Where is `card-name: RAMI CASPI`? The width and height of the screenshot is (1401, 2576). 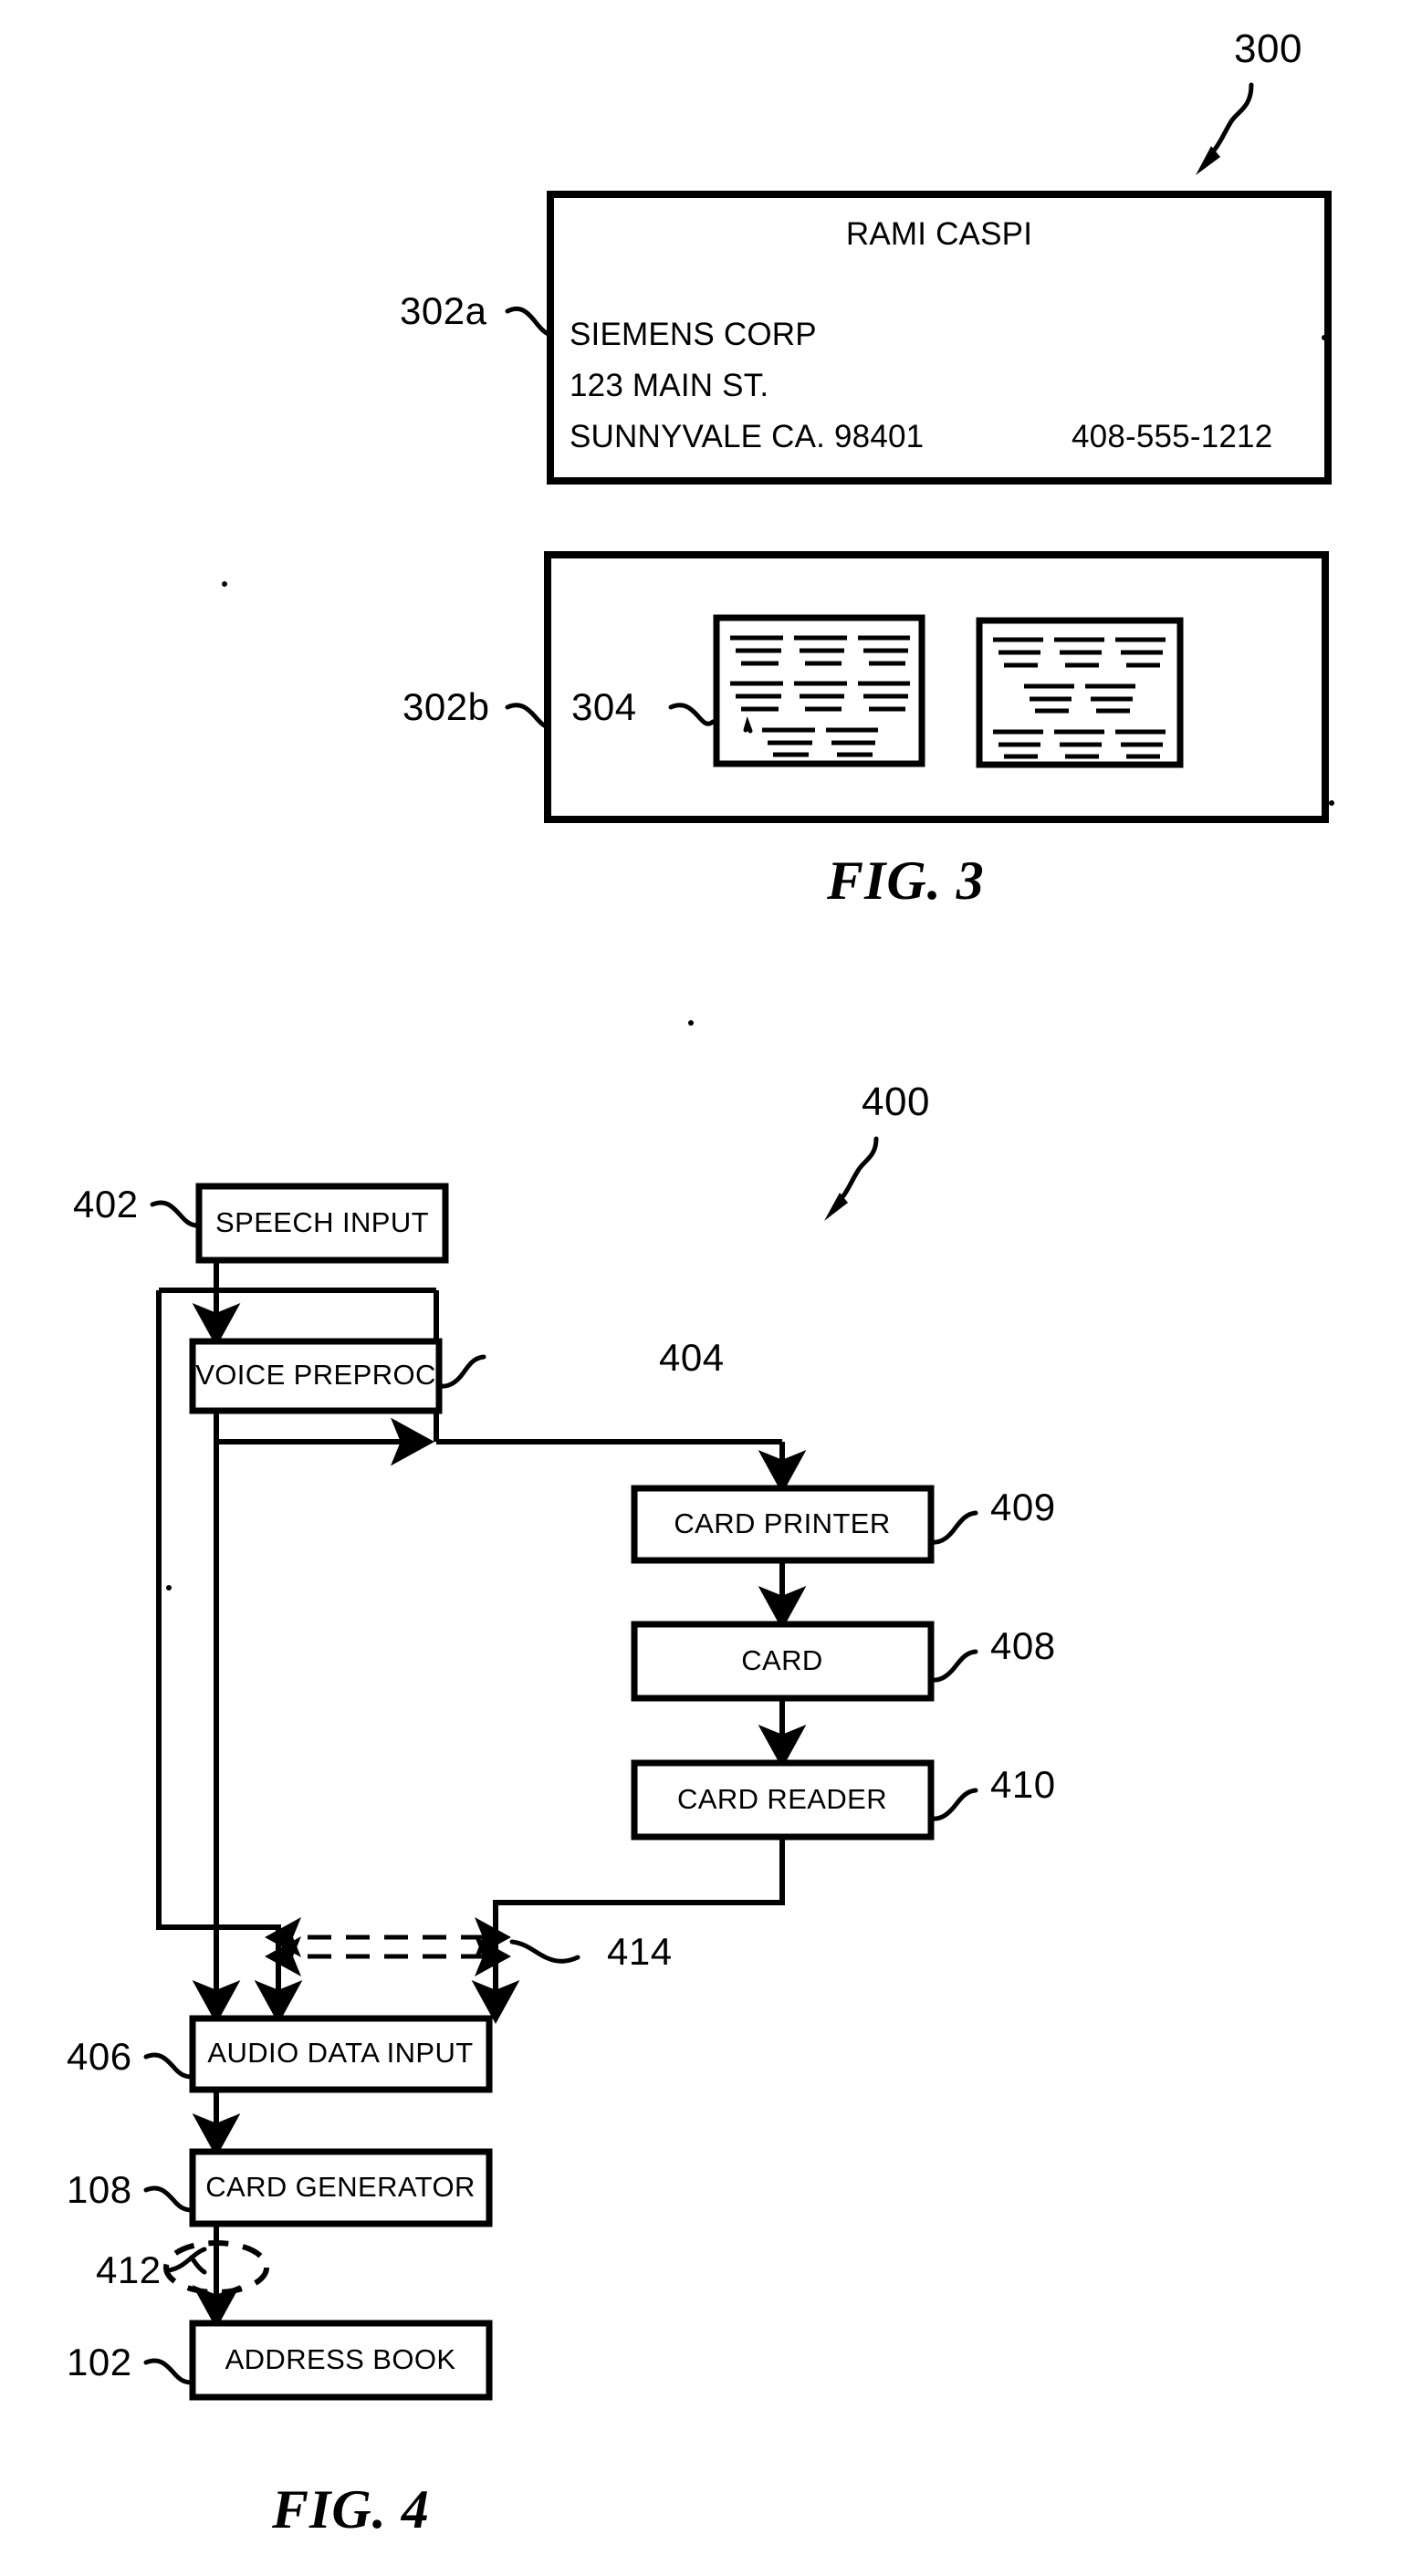
card-name: RAMI CASPI is located at coordinates (939, 234).